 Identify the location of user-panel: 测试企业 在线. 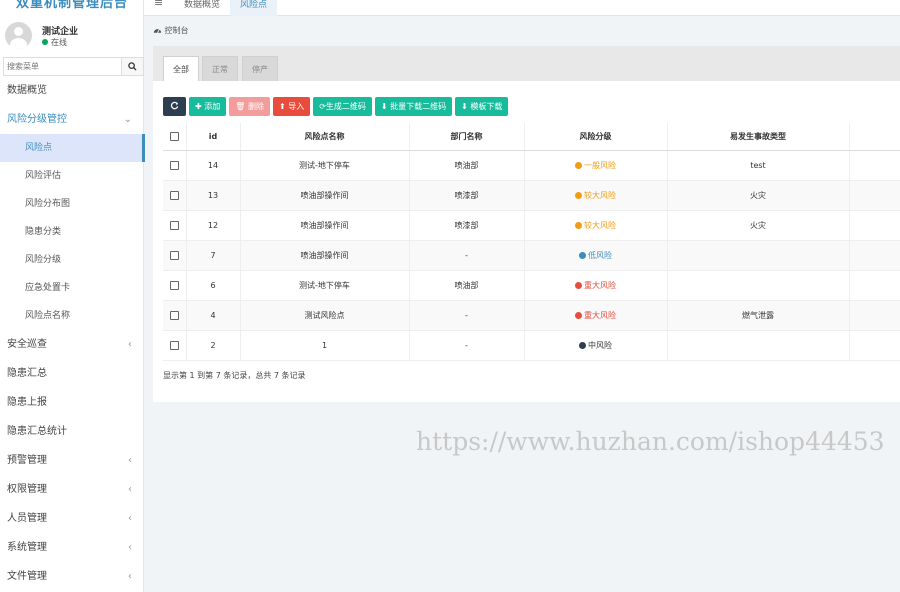
(72, 36).